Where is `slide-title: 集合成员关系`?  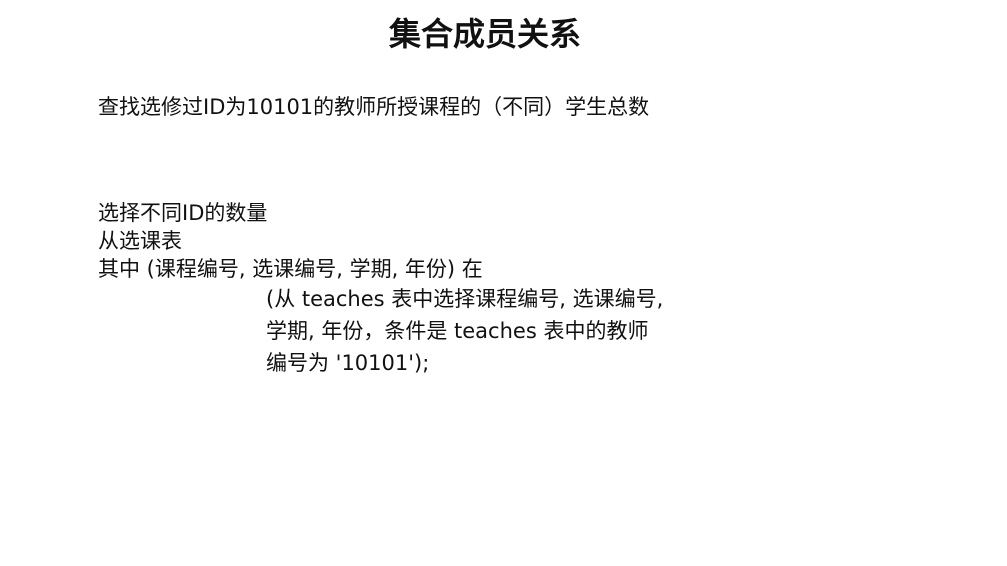
slide-title: 集合成员关系 is located at coordinates (484, 34).